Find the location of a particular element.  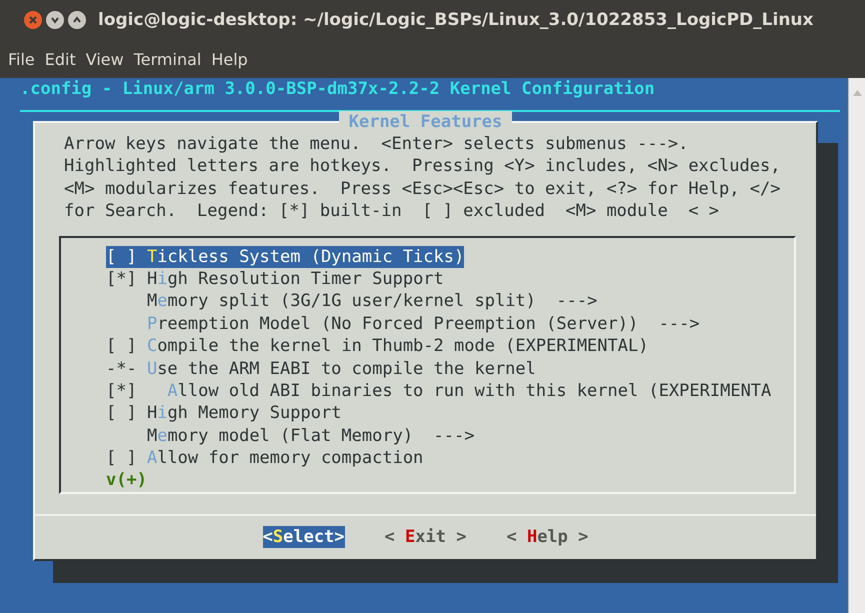

menu-item: [*] High Resolution Timer Support is located at coordinates (275, 279).